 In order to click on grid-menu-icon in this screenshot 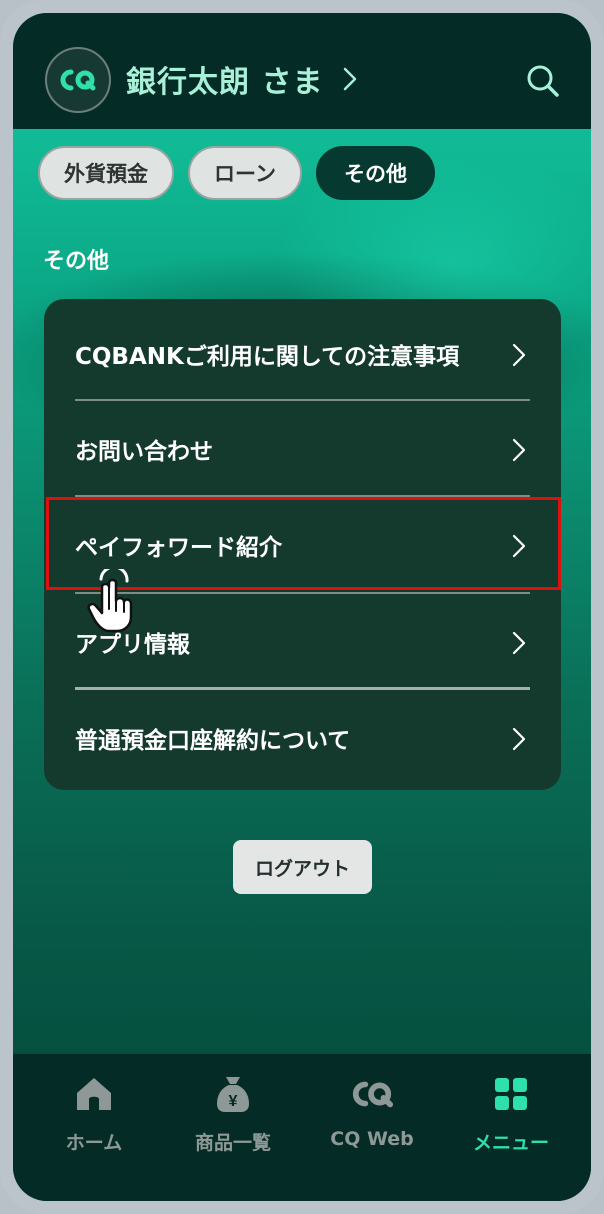, I will do `click(511, 1094)`.